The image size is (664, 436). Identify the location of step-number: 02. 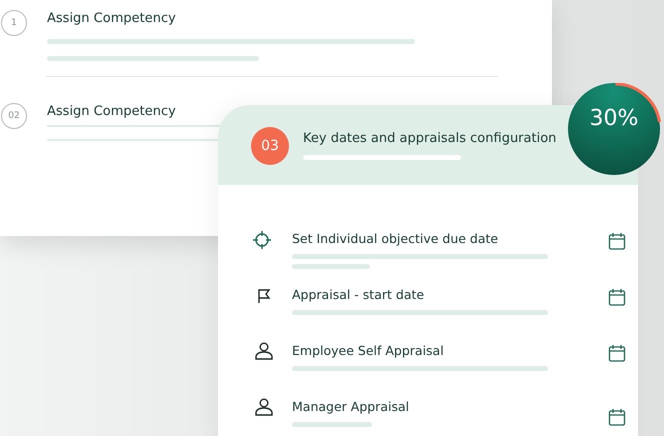
(14, 116).